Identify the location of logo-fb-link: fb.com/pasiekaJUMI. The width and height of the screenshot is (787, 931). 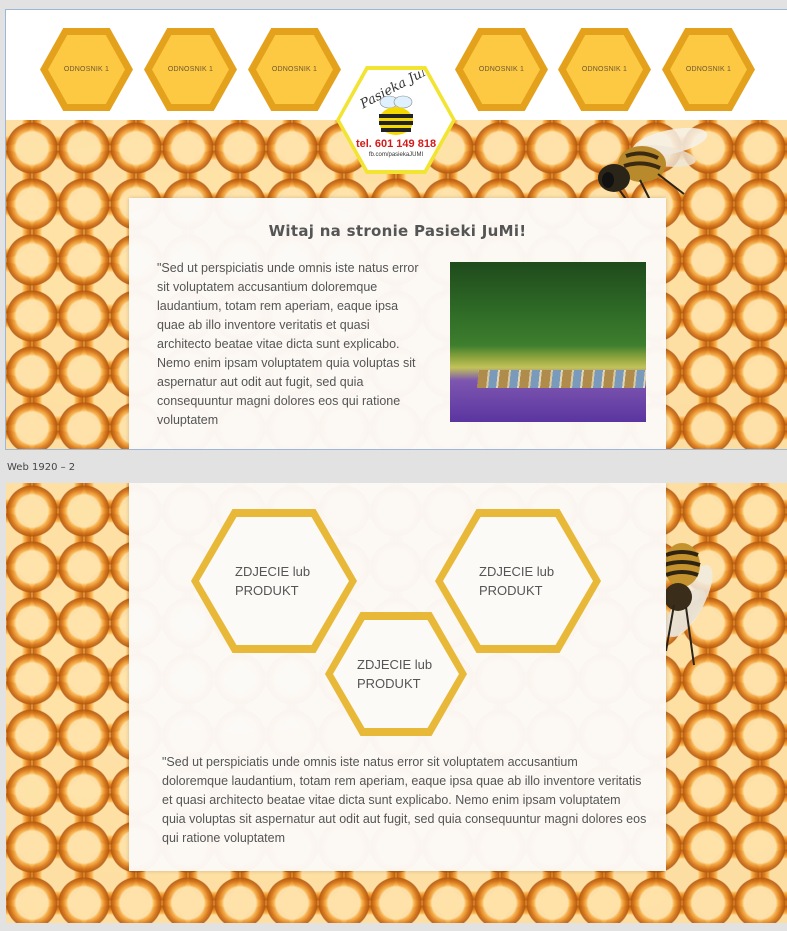
(396, 155).